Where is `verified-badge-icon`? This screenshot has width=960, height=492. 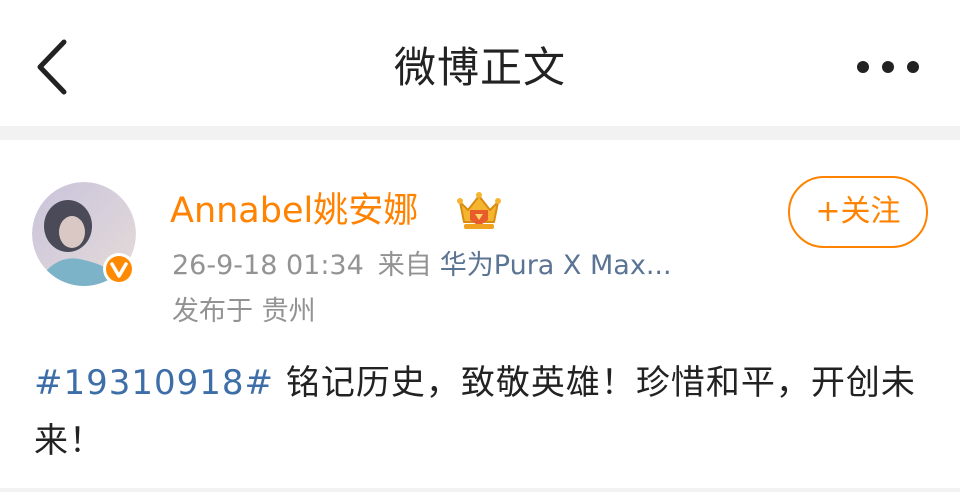 verified-badge-icon is located at coordinates (119, 269).